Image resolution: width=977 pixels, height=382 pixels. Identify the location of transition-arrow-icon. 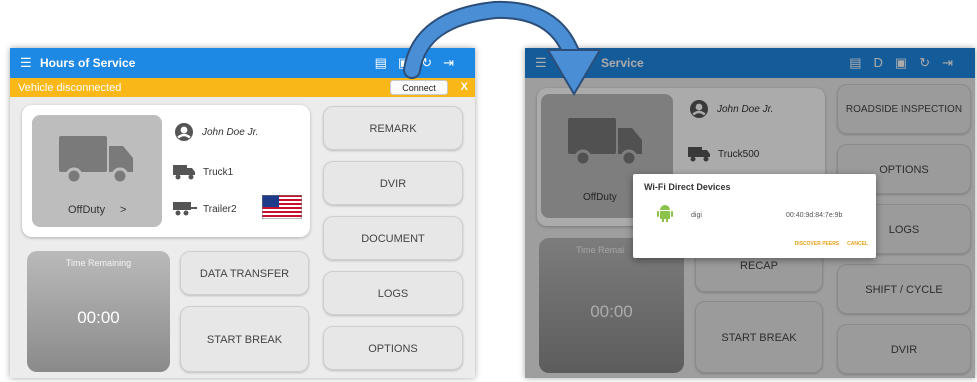
(502, 48).